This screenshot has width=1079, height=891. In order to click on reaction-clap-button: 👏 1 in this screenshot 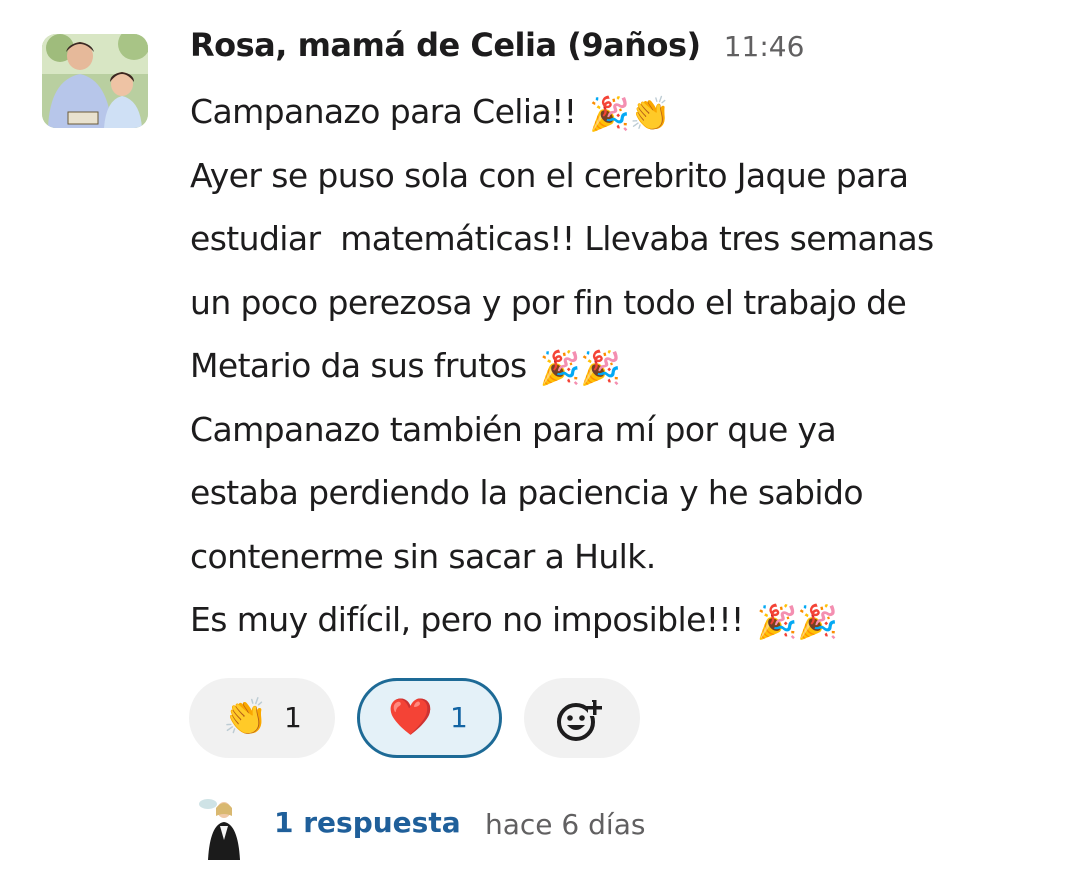, I will do `click(262, 718)`.